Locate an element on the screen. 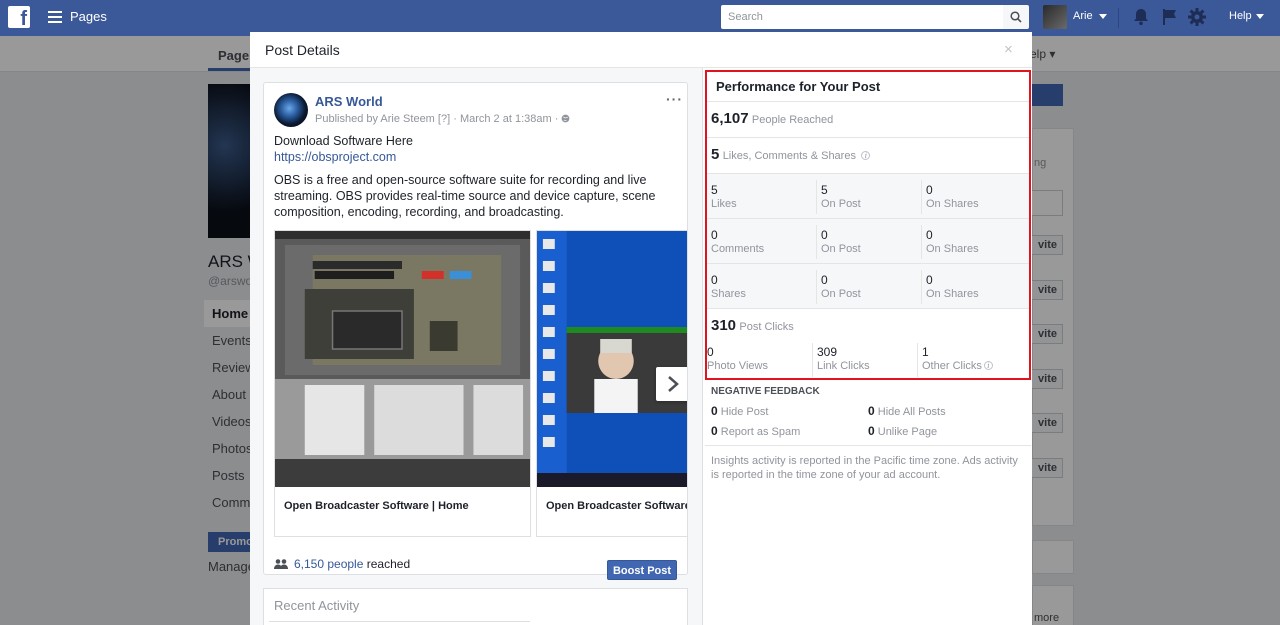  comments-value: 0 is located at coordinates (714, 235).